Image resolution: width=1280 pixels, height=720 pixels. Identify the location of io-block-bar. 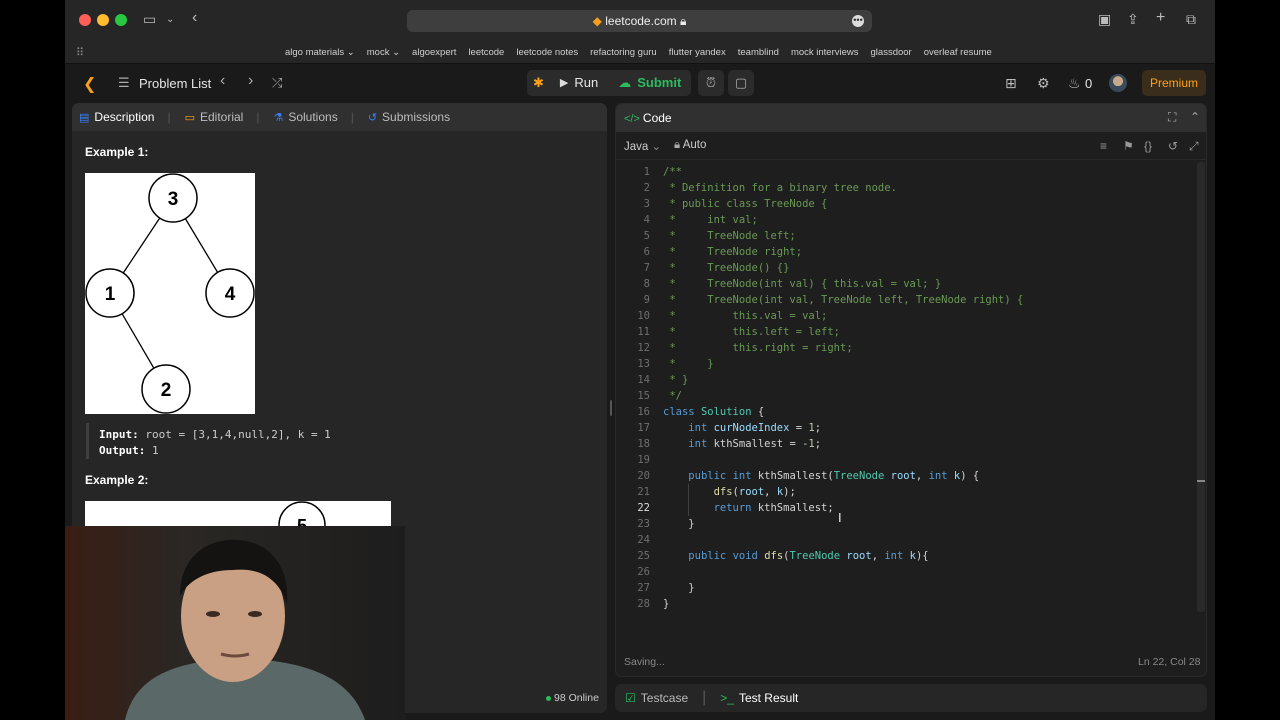
(87, 441).